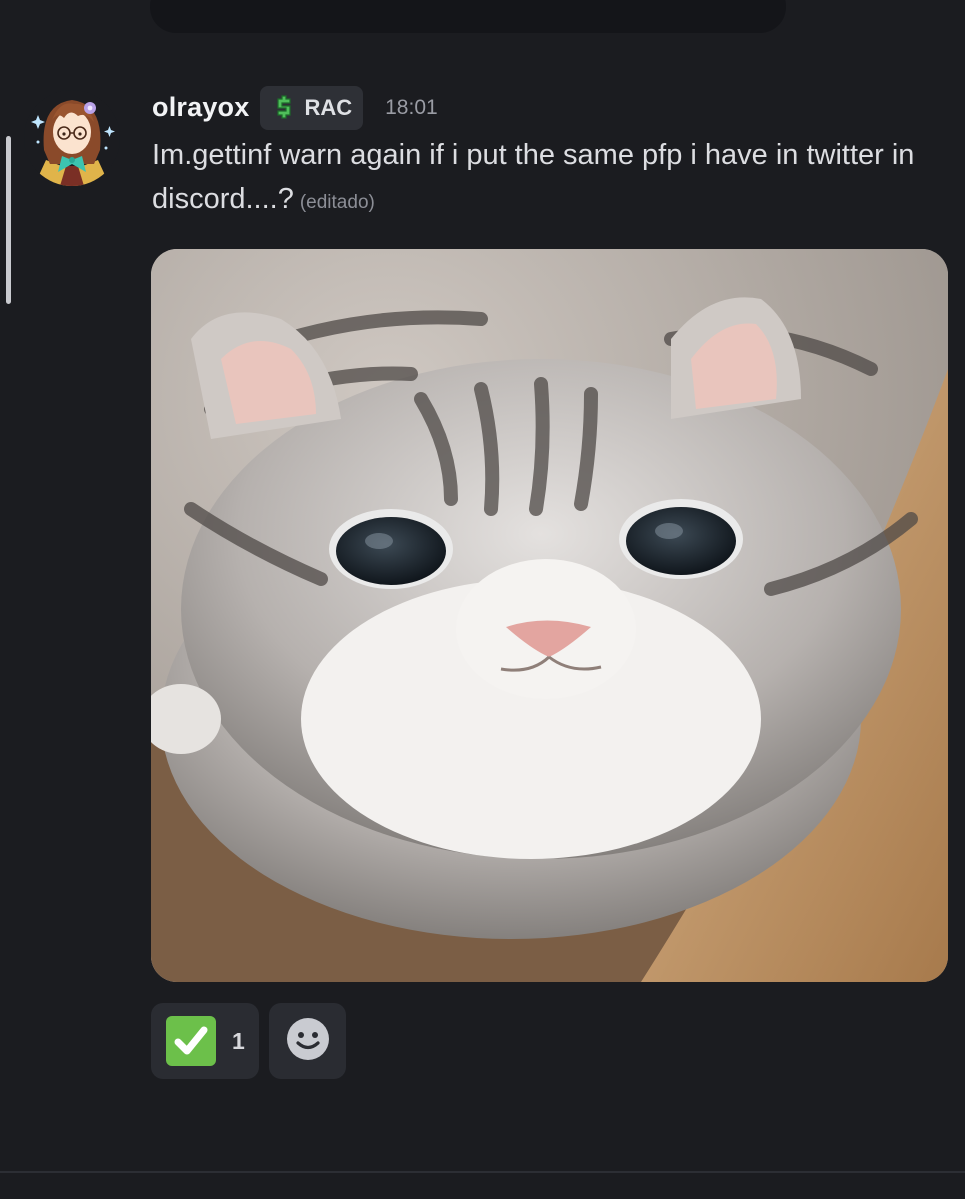  I want to click on reaction-count: 1, so click(238, 1040).